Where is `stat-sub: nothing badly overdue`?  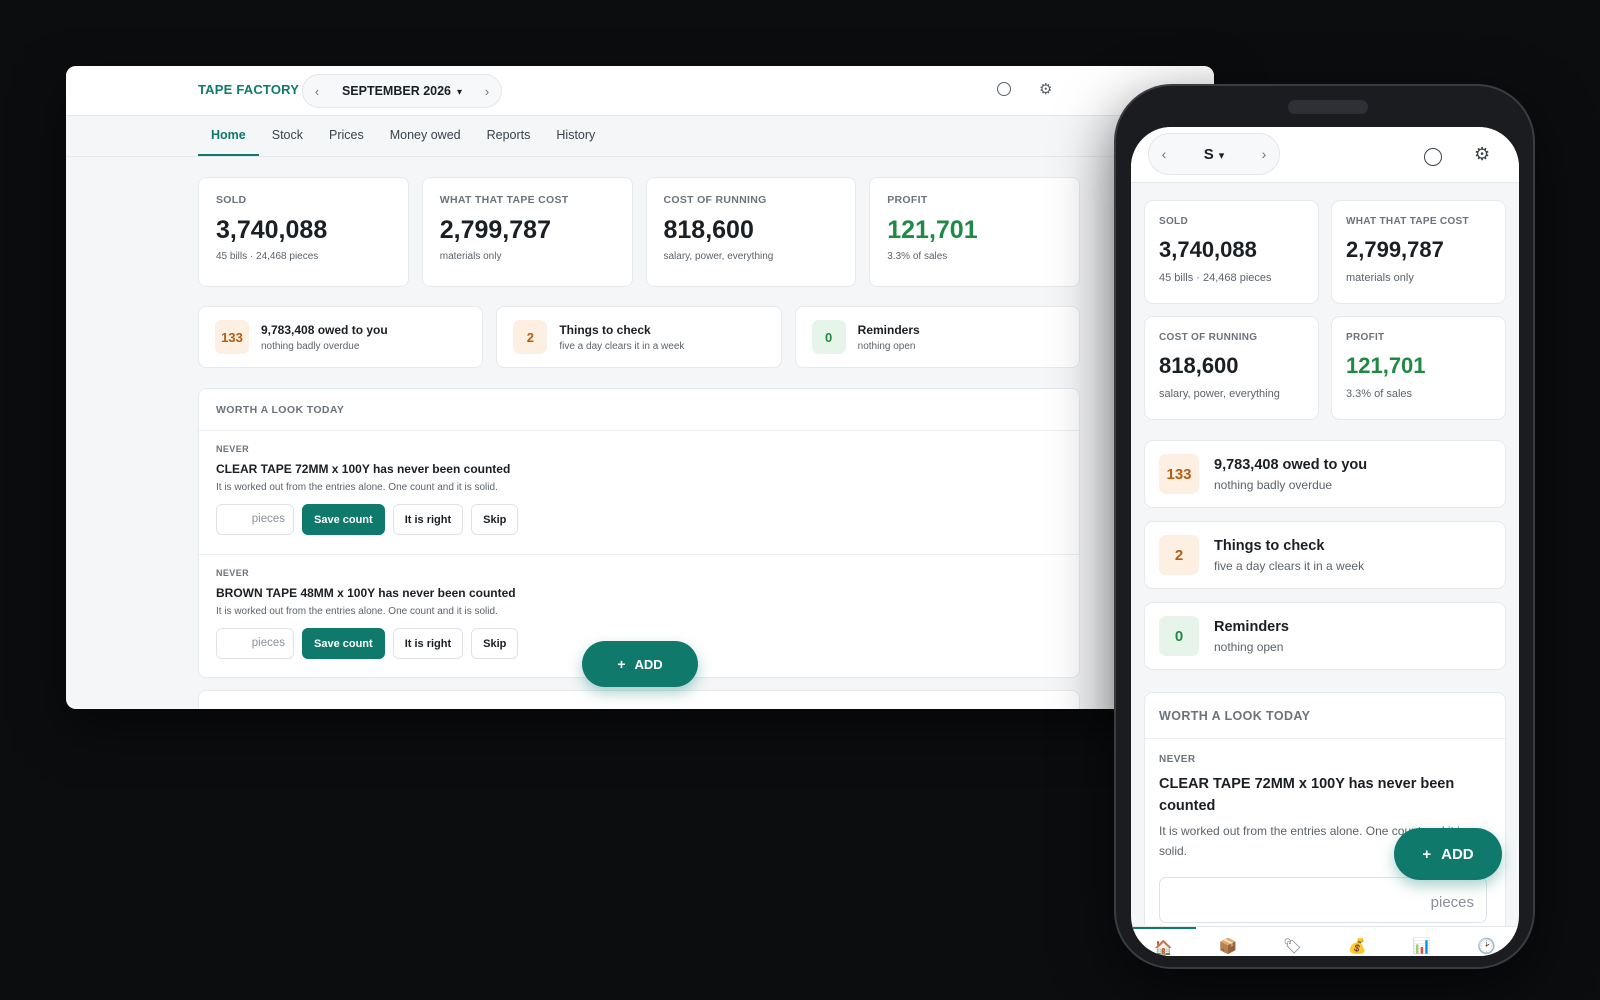 stat-sub: nothing badly overdue is located at coordinates (310, 346).